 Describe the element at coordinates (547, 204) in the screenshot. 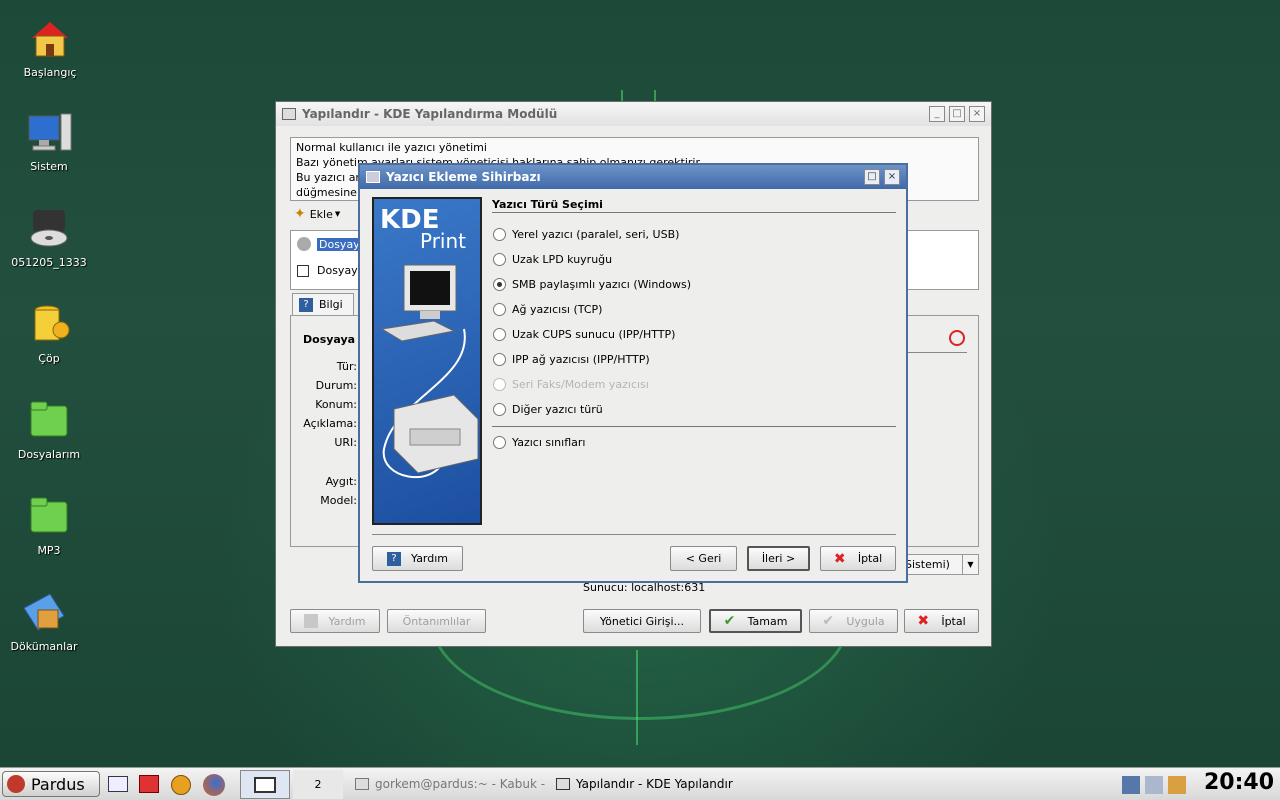

I see `wizard-heading: Yazıcı Türü Seçimi` at that location.